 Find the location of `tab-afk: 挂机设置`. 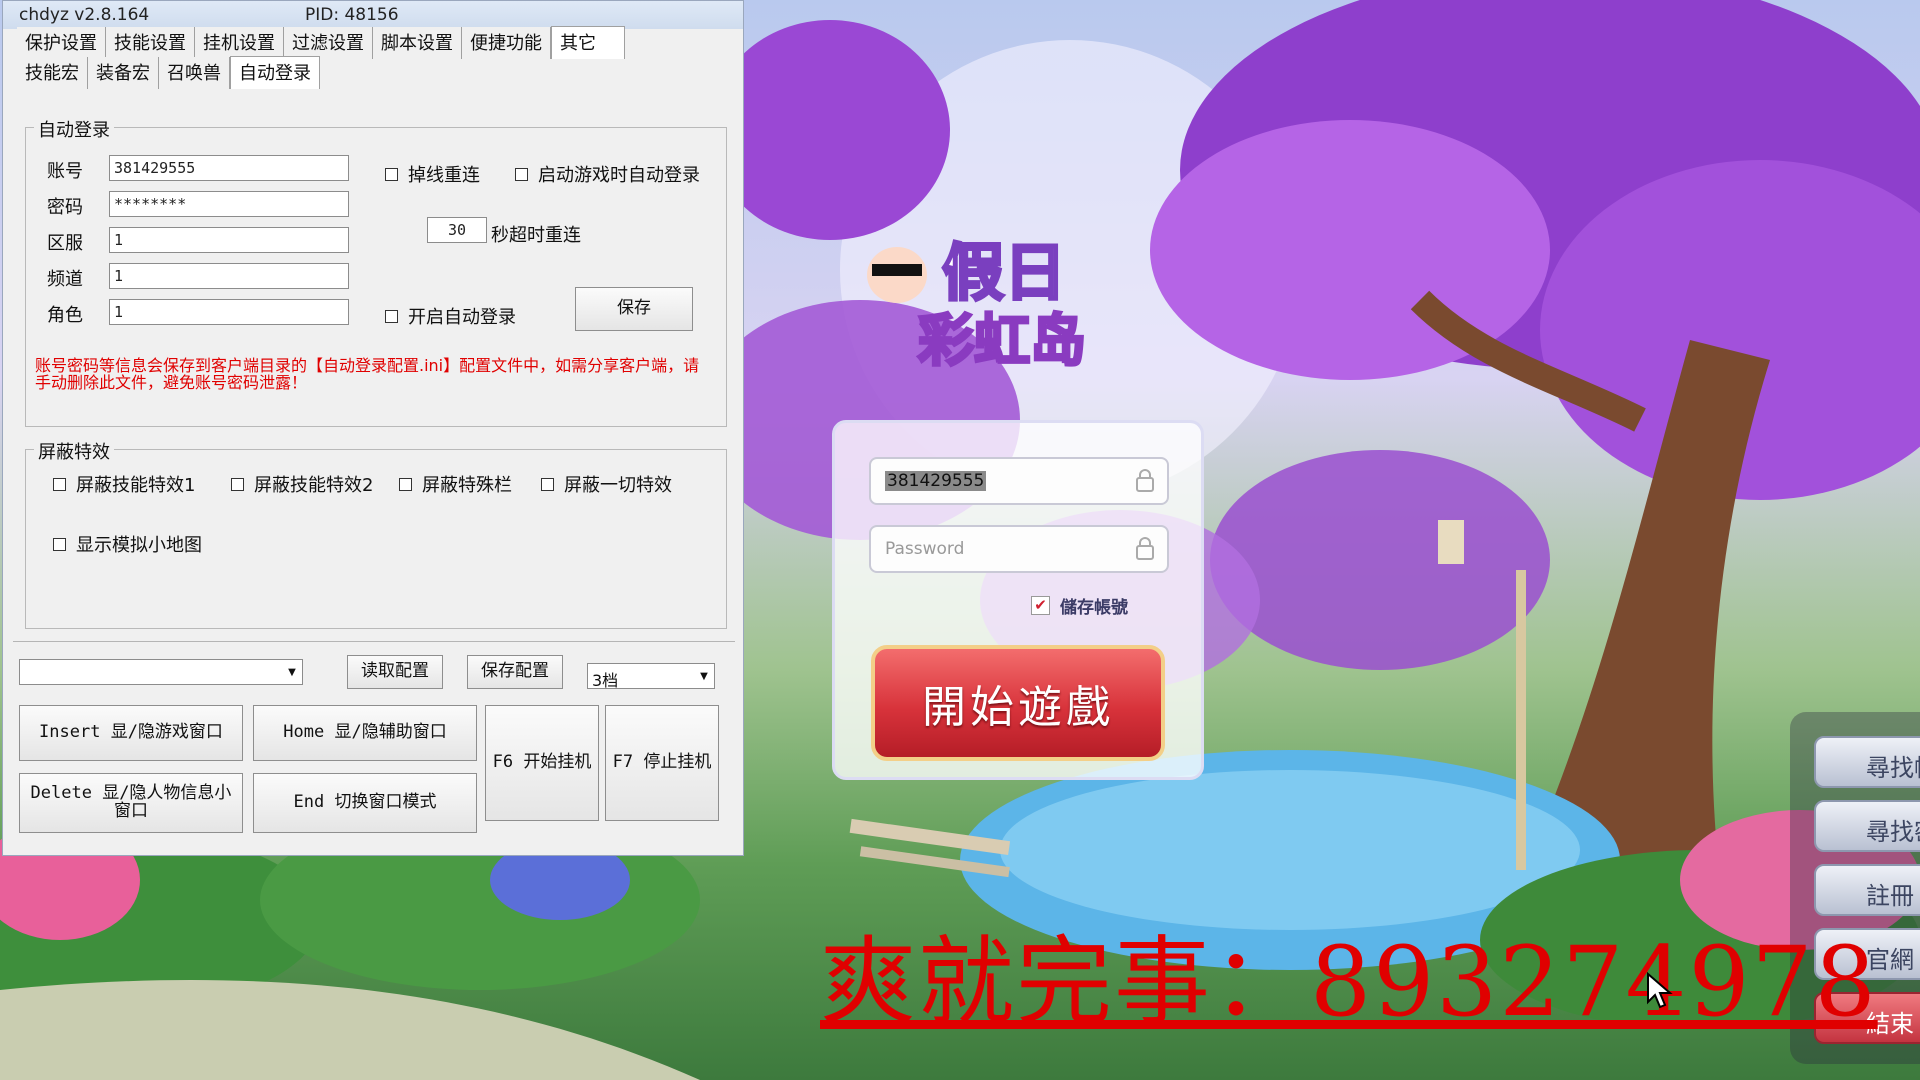

tab-afk: 挂机设置 is located at coordinates (239, 43).